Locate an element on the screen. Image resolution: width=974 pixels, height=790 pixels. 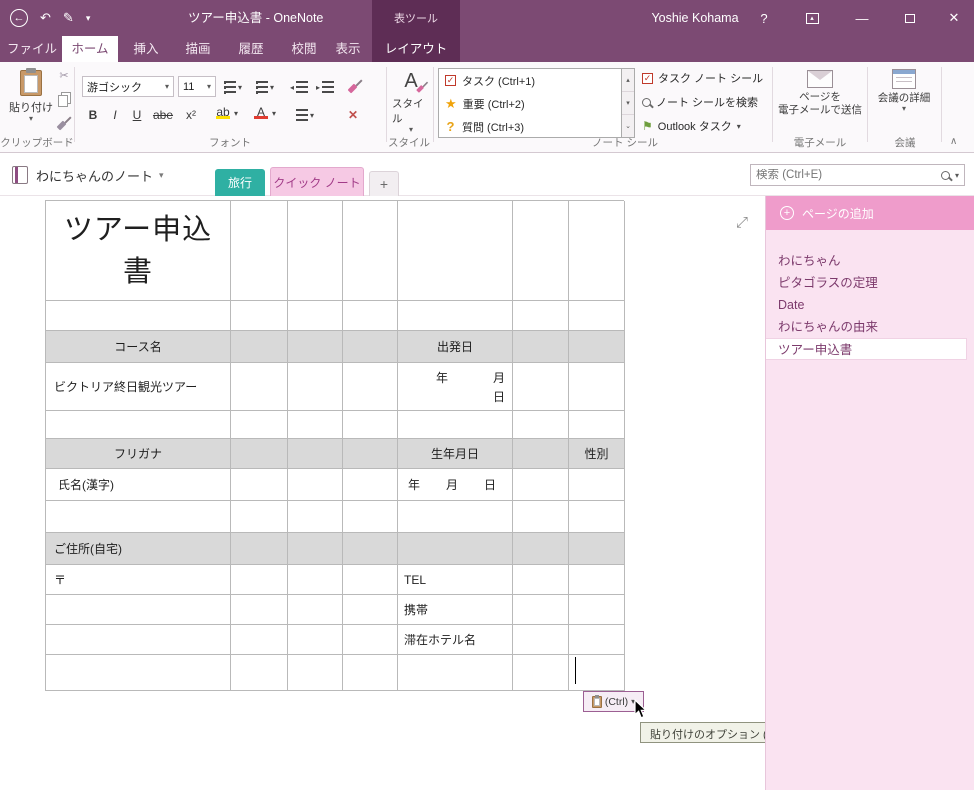
user-name: Yoshie Kohama is located at coordinates (695, 18).